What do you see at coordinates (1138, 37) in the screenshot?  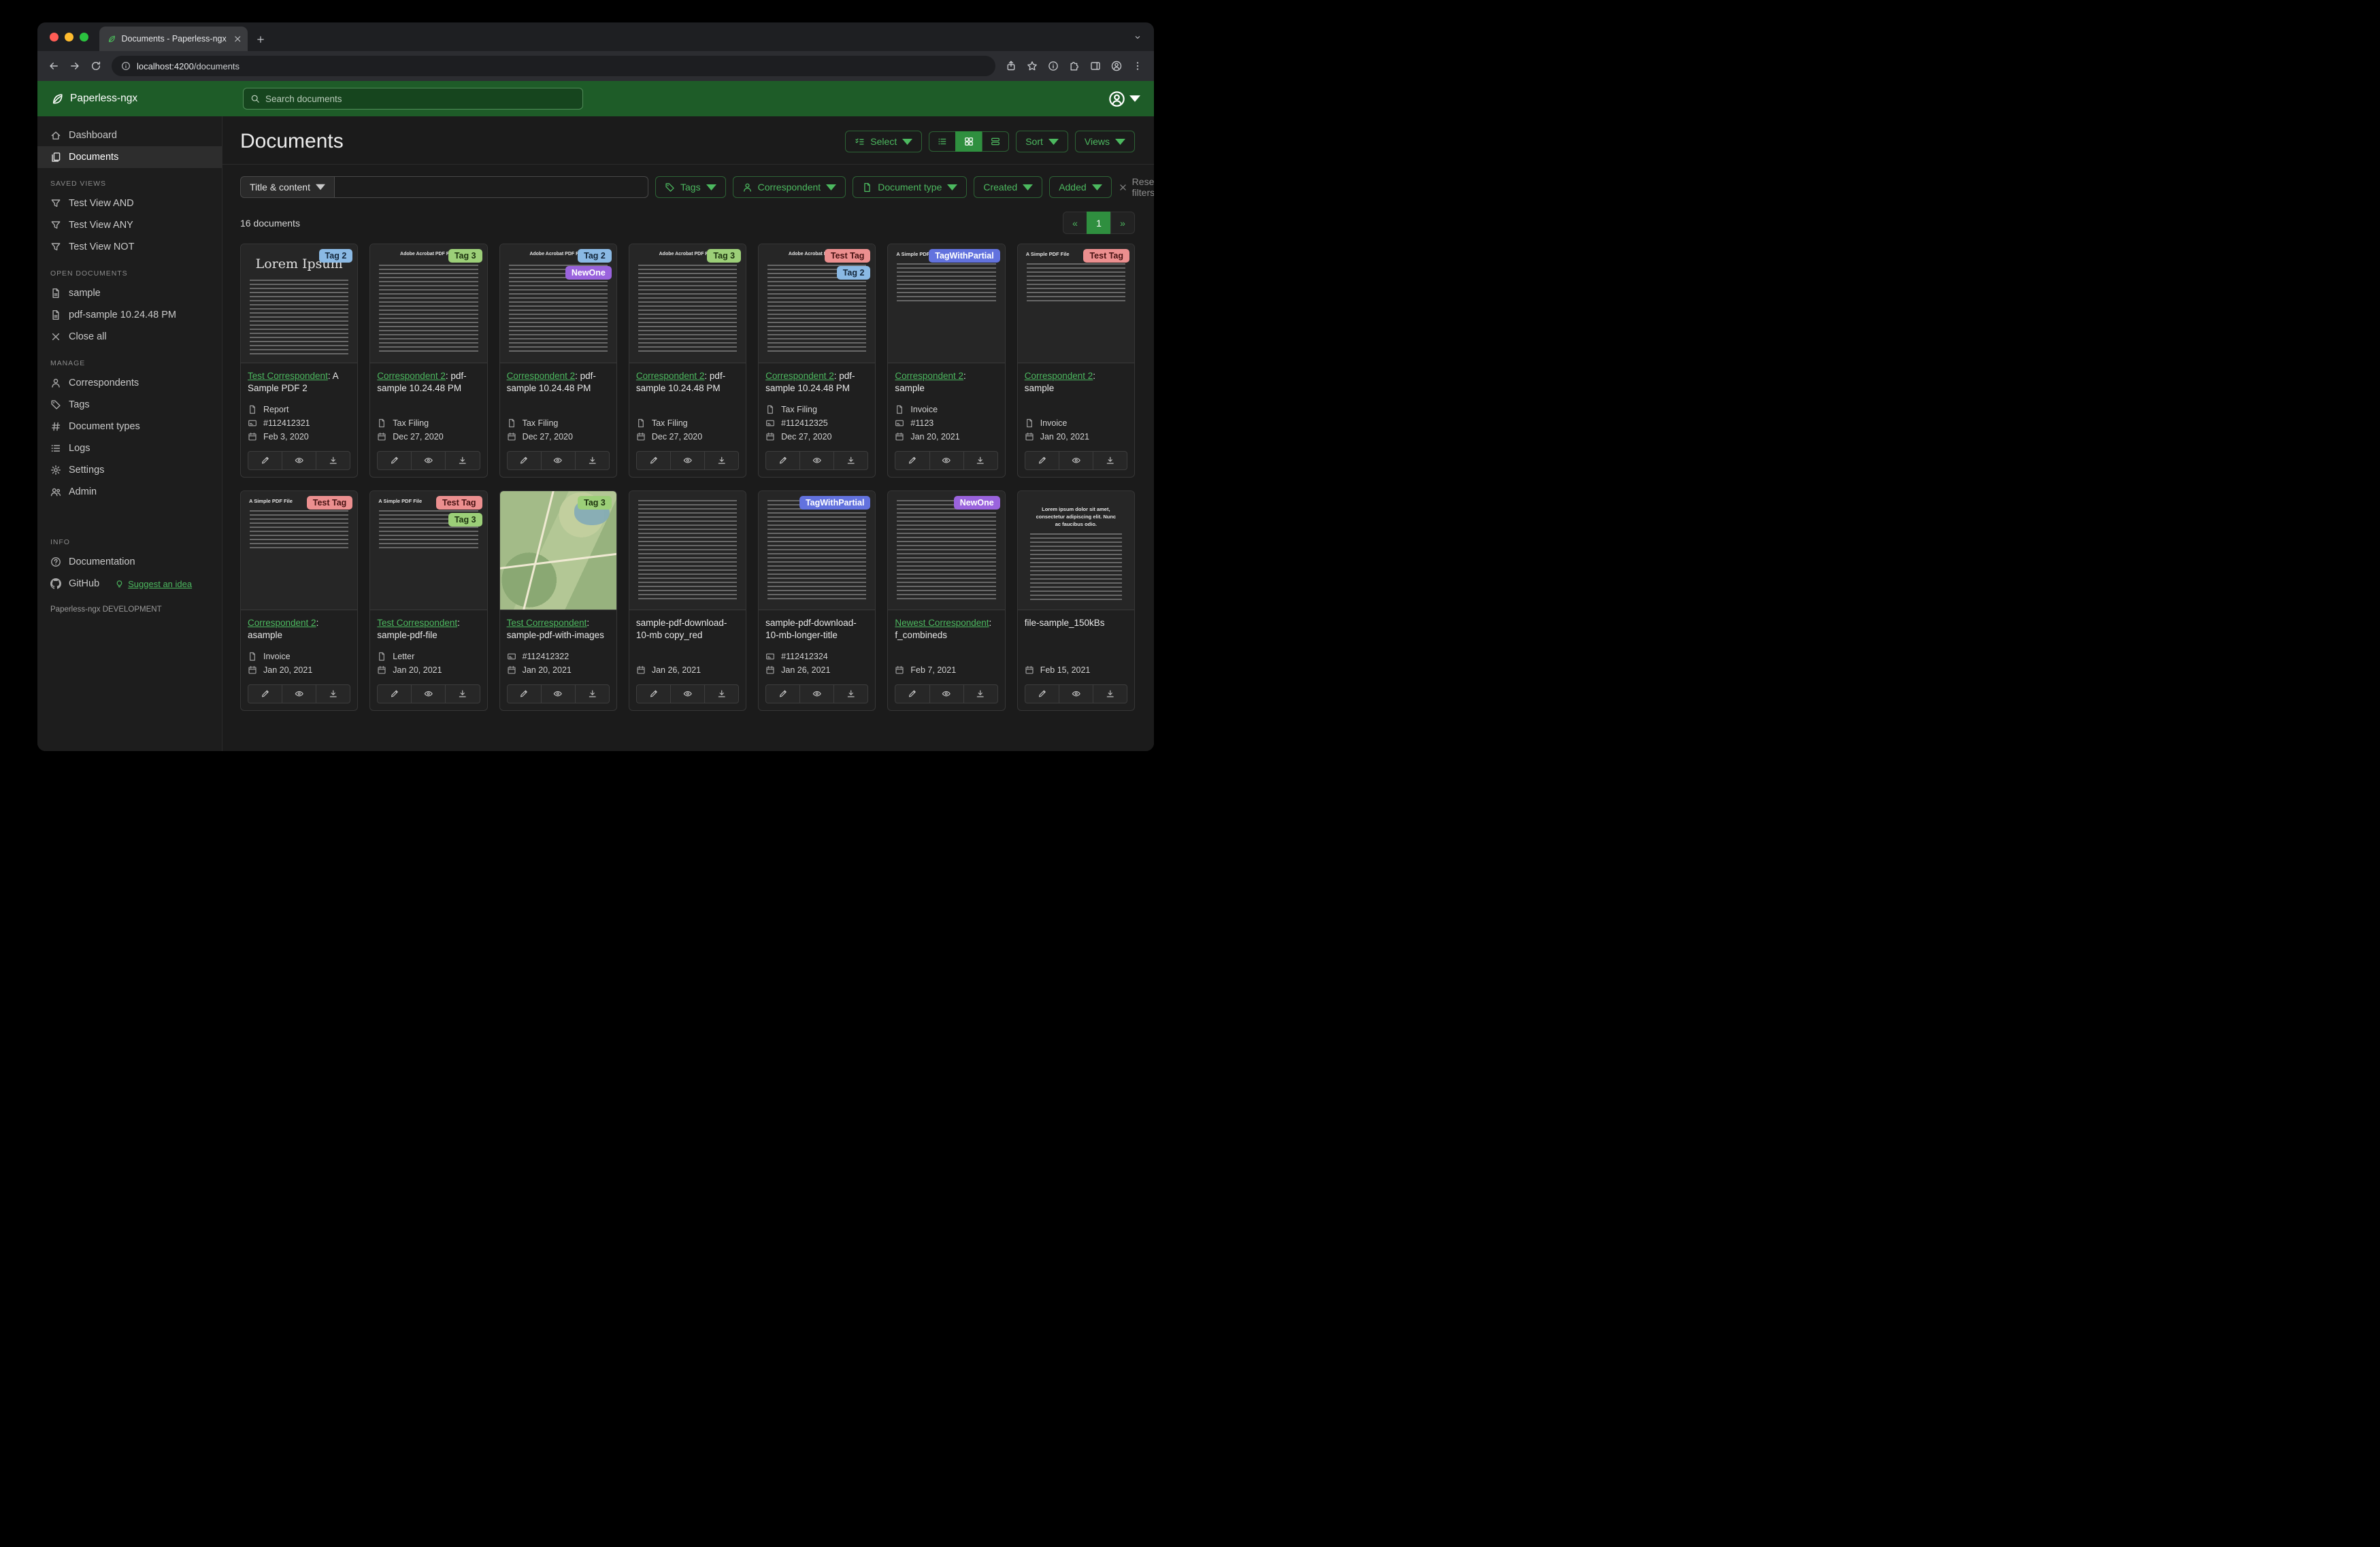 I see `tab-search-icon` at bounding box center [1138, 37].